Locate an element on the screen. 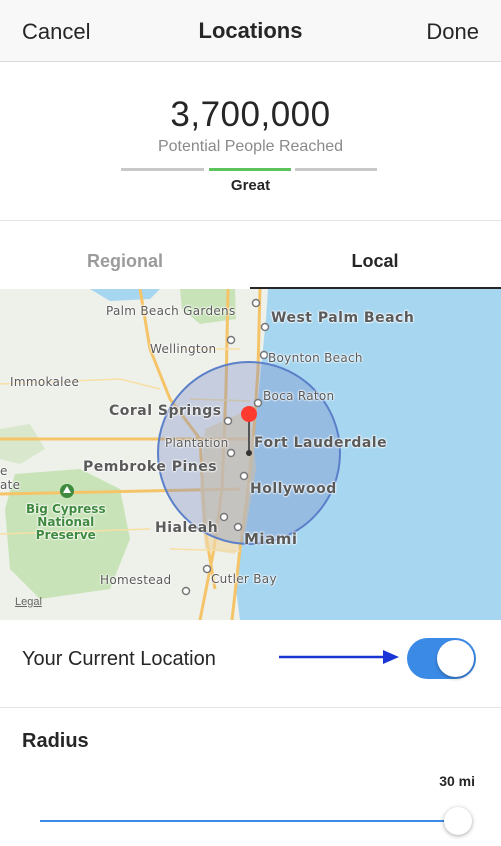 The image size is (501, 846). map-label-pembroke-pines: Pembroke Pines is located at coordinates (150, 467).